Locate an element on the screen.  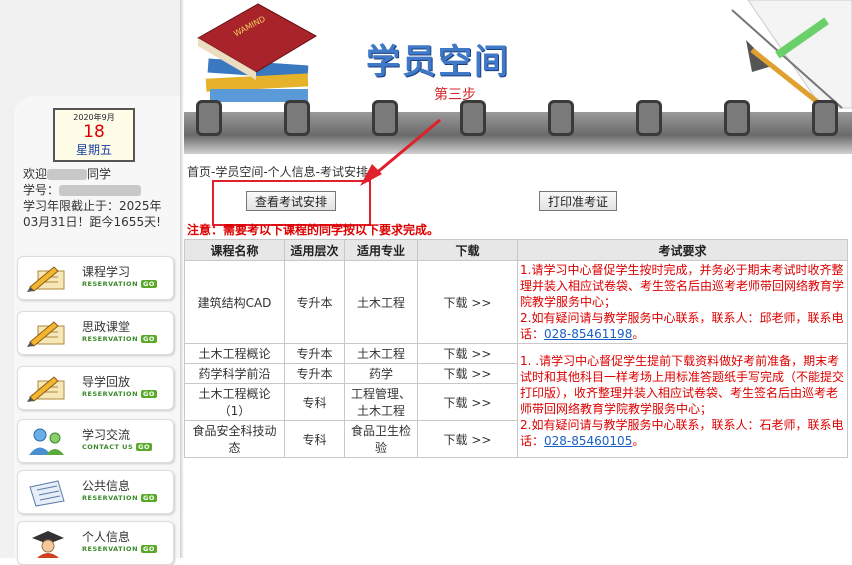
notice-text: 注意：需要考以下课程的同学按以下要求完成。 is located at coordinates (313, 230).